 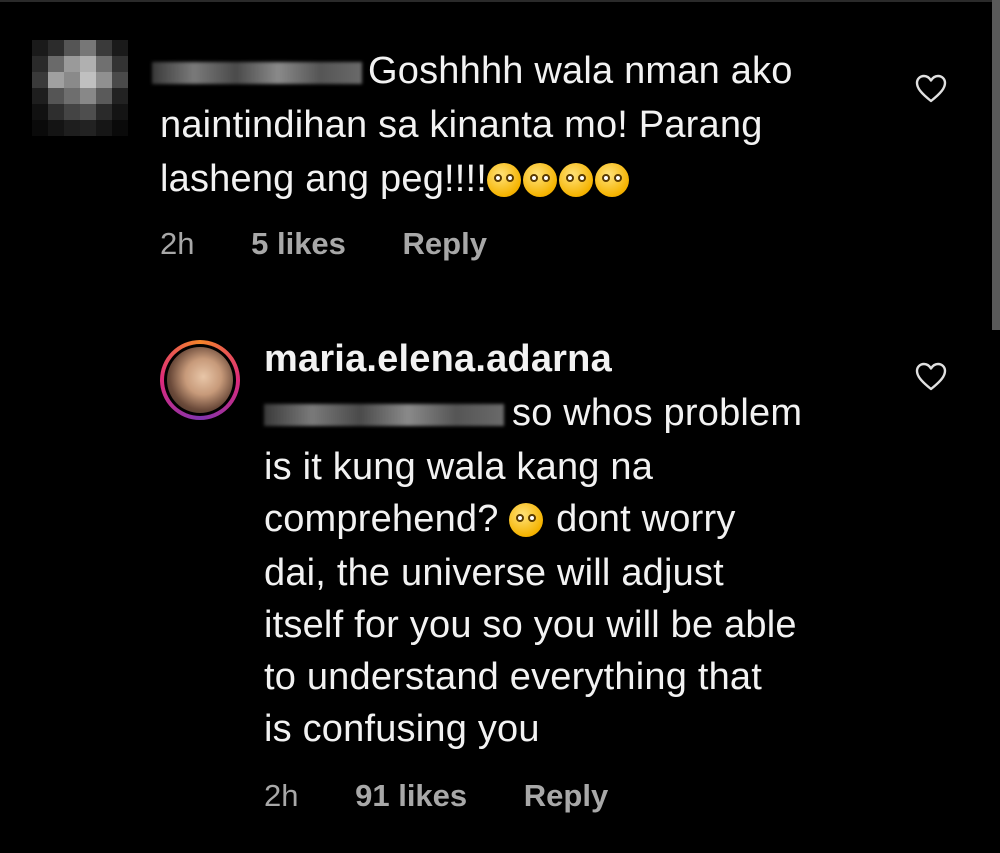 I want to click on profile-avatar, so click(x=200, y=380).